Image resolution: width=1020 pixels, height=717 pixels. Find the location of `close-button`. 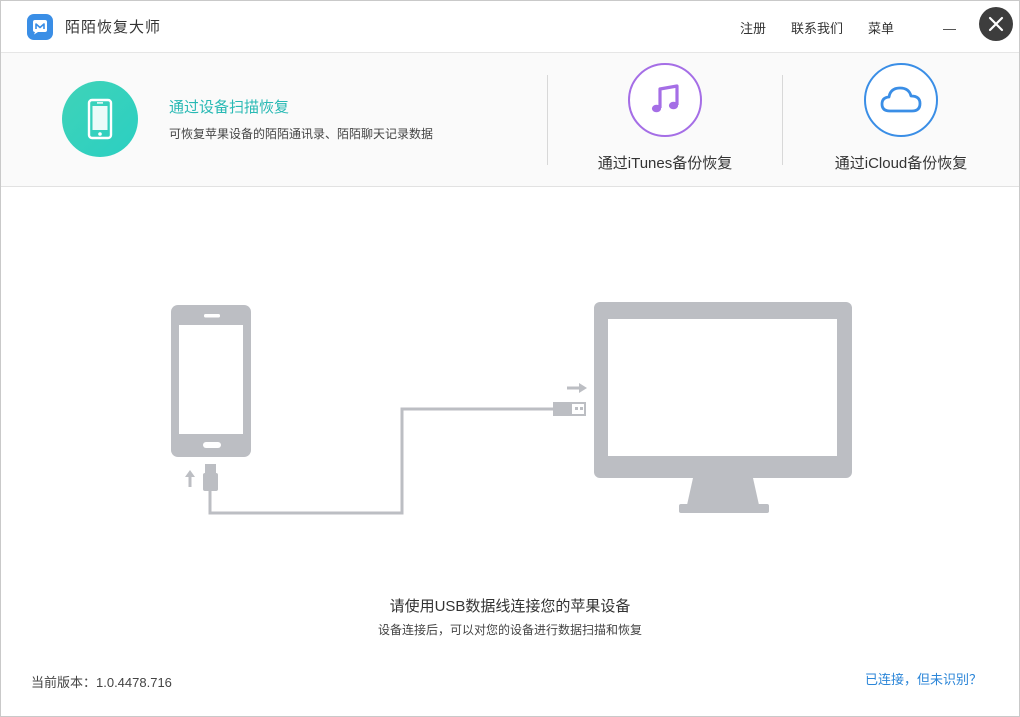

close-button is located at coordinates (996, 24).